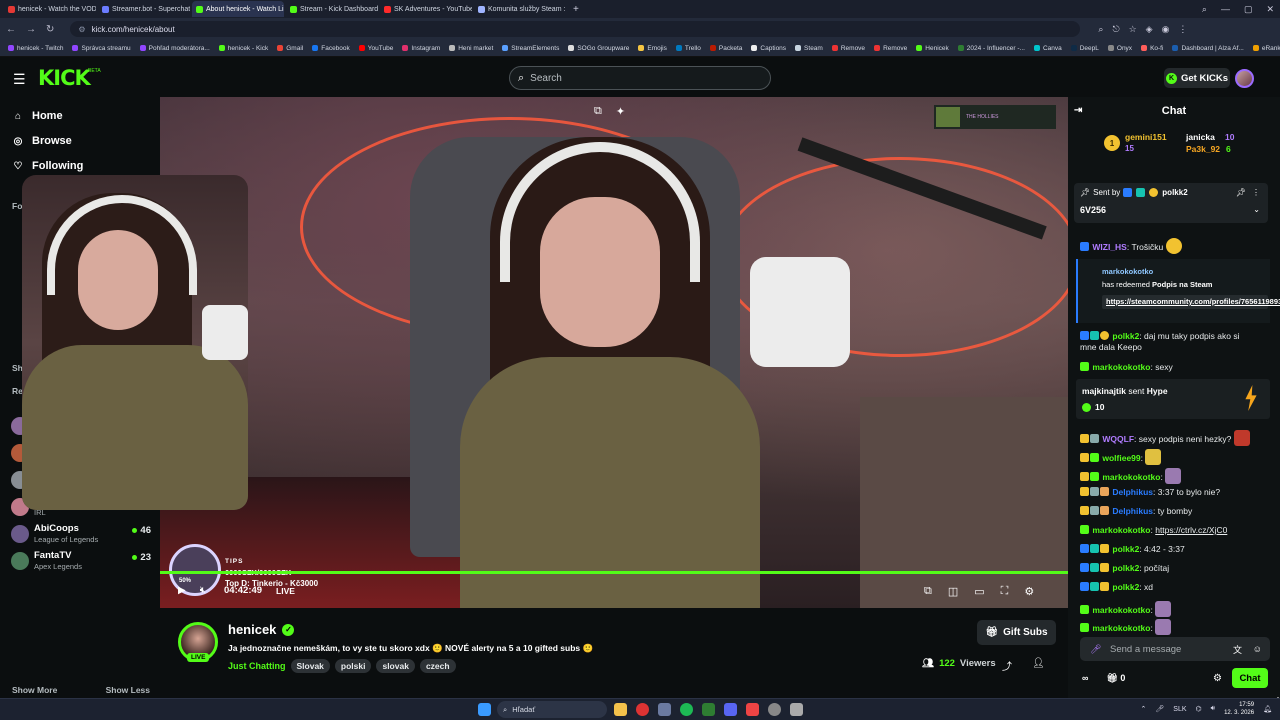 Image resolution: width=1280 pixels, height=720 pixels. I want to click on star-icon: ☆, so click(1133, 29).